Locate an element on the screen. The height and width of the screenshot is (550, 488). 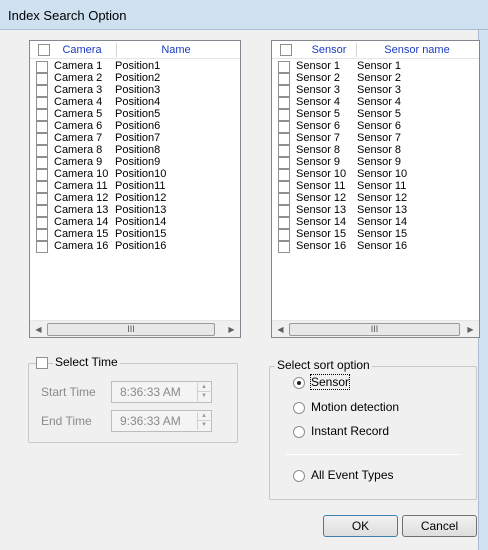
sensor-scroll-thumb: III is located at coordinates (374, 329).